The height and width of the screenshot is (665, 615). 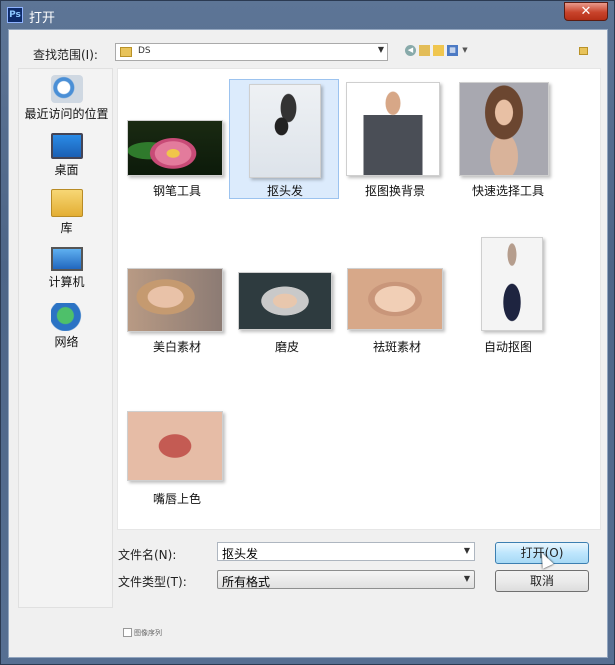 I want to click on file-item: 祛斑素材, so click(x=397, y=296).